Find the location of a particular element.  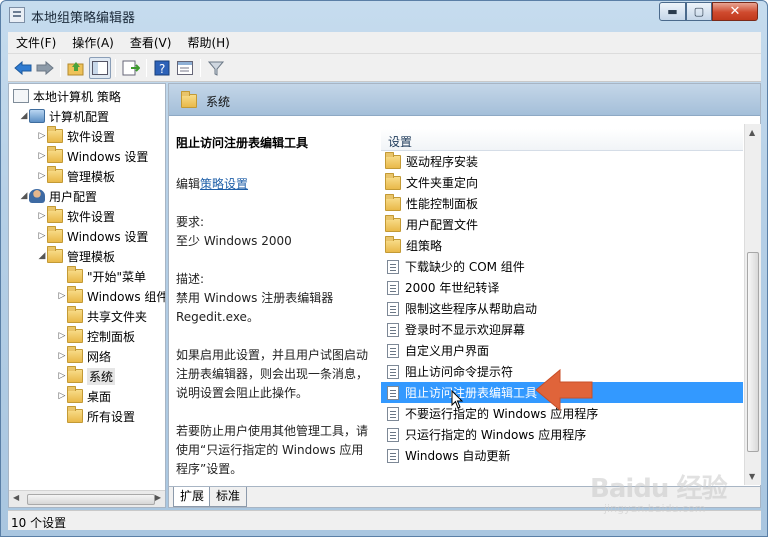

tree-item-admin-templates: ◢ 管理模板 is located at coordinates (76, 256).